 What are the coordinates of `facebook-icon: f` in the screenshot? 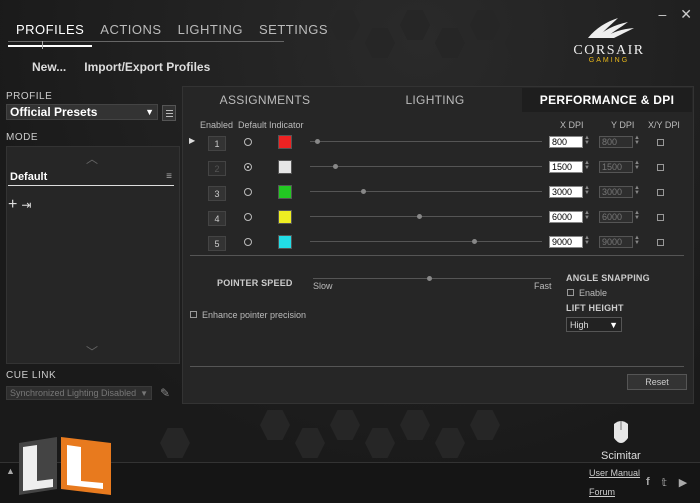 It's located at (648, 482).